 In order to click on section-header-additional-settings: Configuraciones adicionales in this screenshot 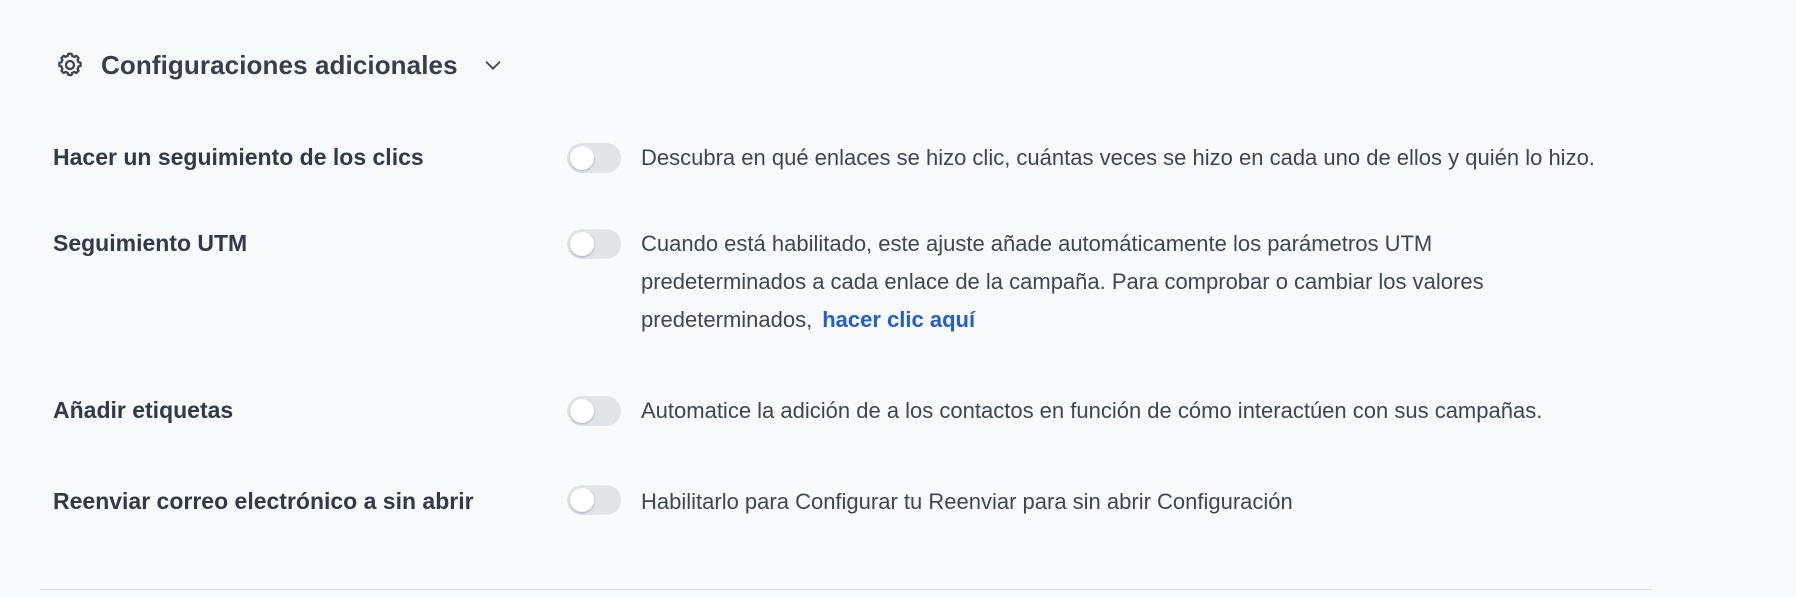, I will do `click(279, 65)`.